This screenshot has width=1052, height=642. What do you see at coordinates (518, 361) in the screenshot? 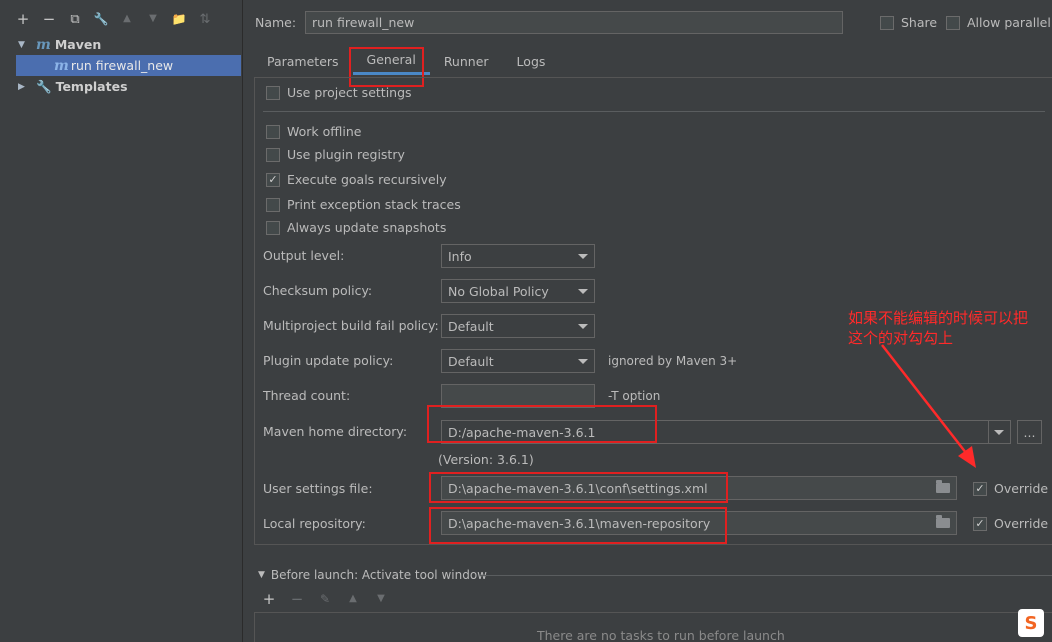
I see `plugin-update-policy-select: Default` at bounding box center [518, 361].